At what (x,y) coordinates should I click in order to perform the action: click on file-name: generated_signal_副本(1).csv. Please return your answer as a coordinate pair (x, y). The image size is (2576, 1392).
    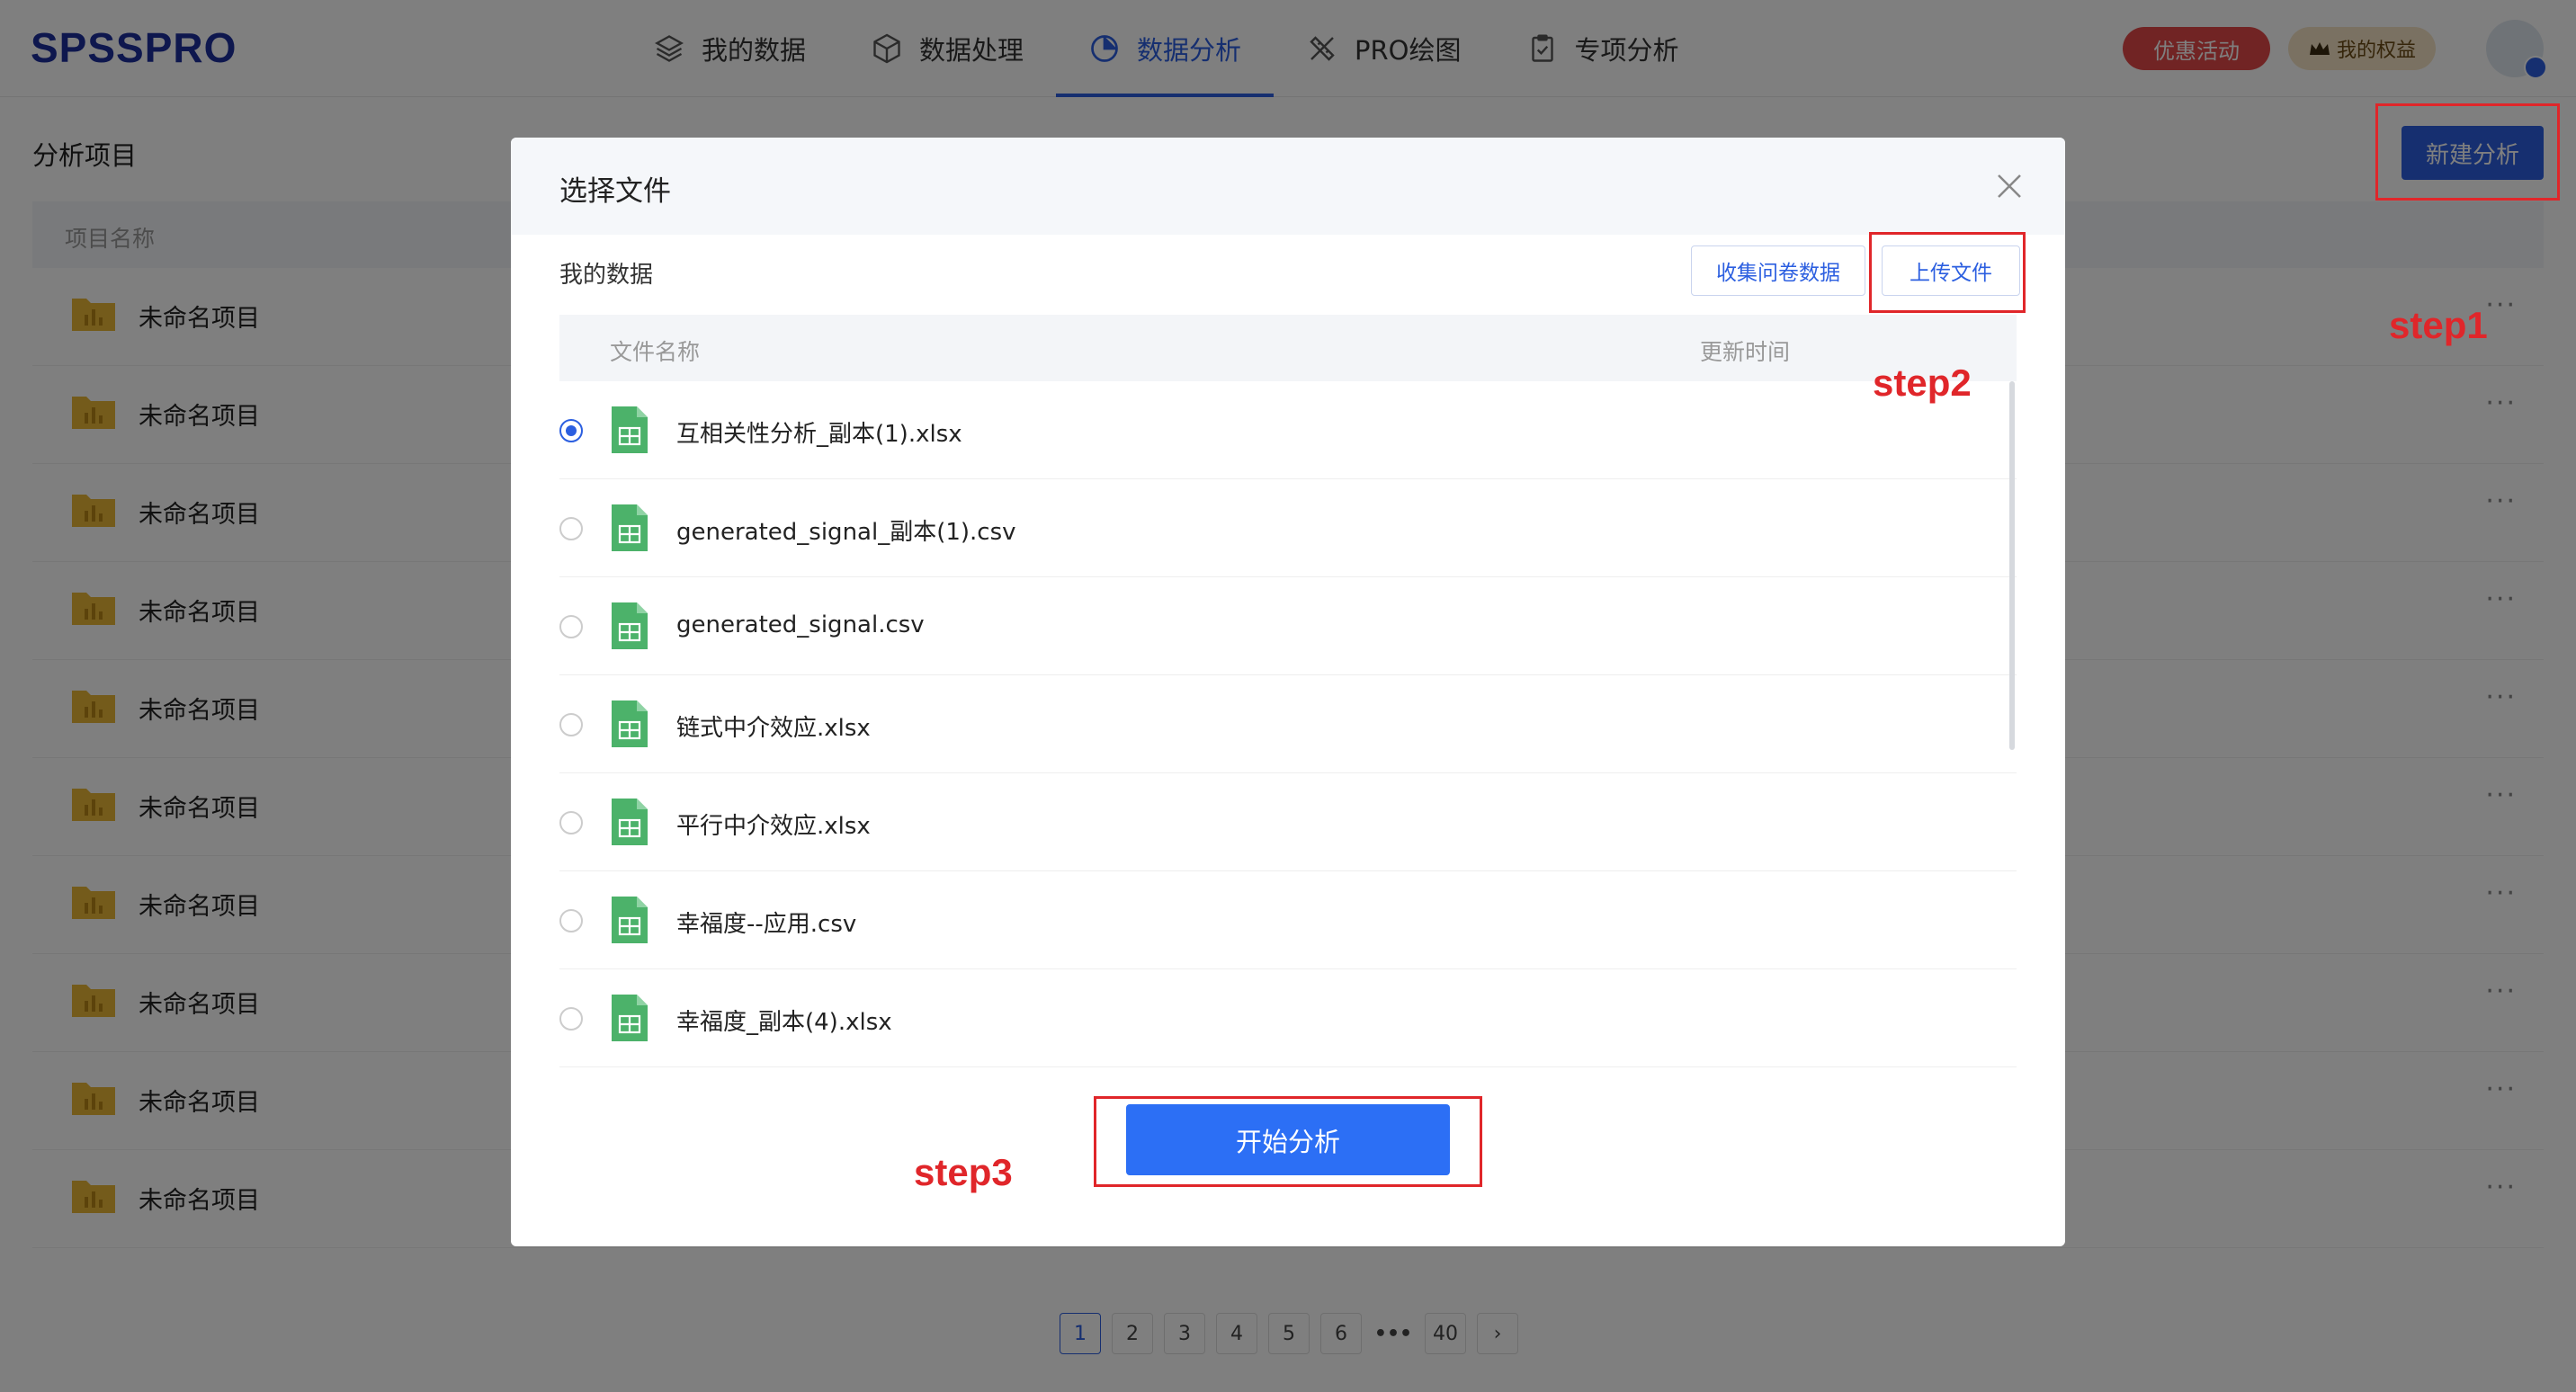
    Looking at the image, I should click on (846, 532).